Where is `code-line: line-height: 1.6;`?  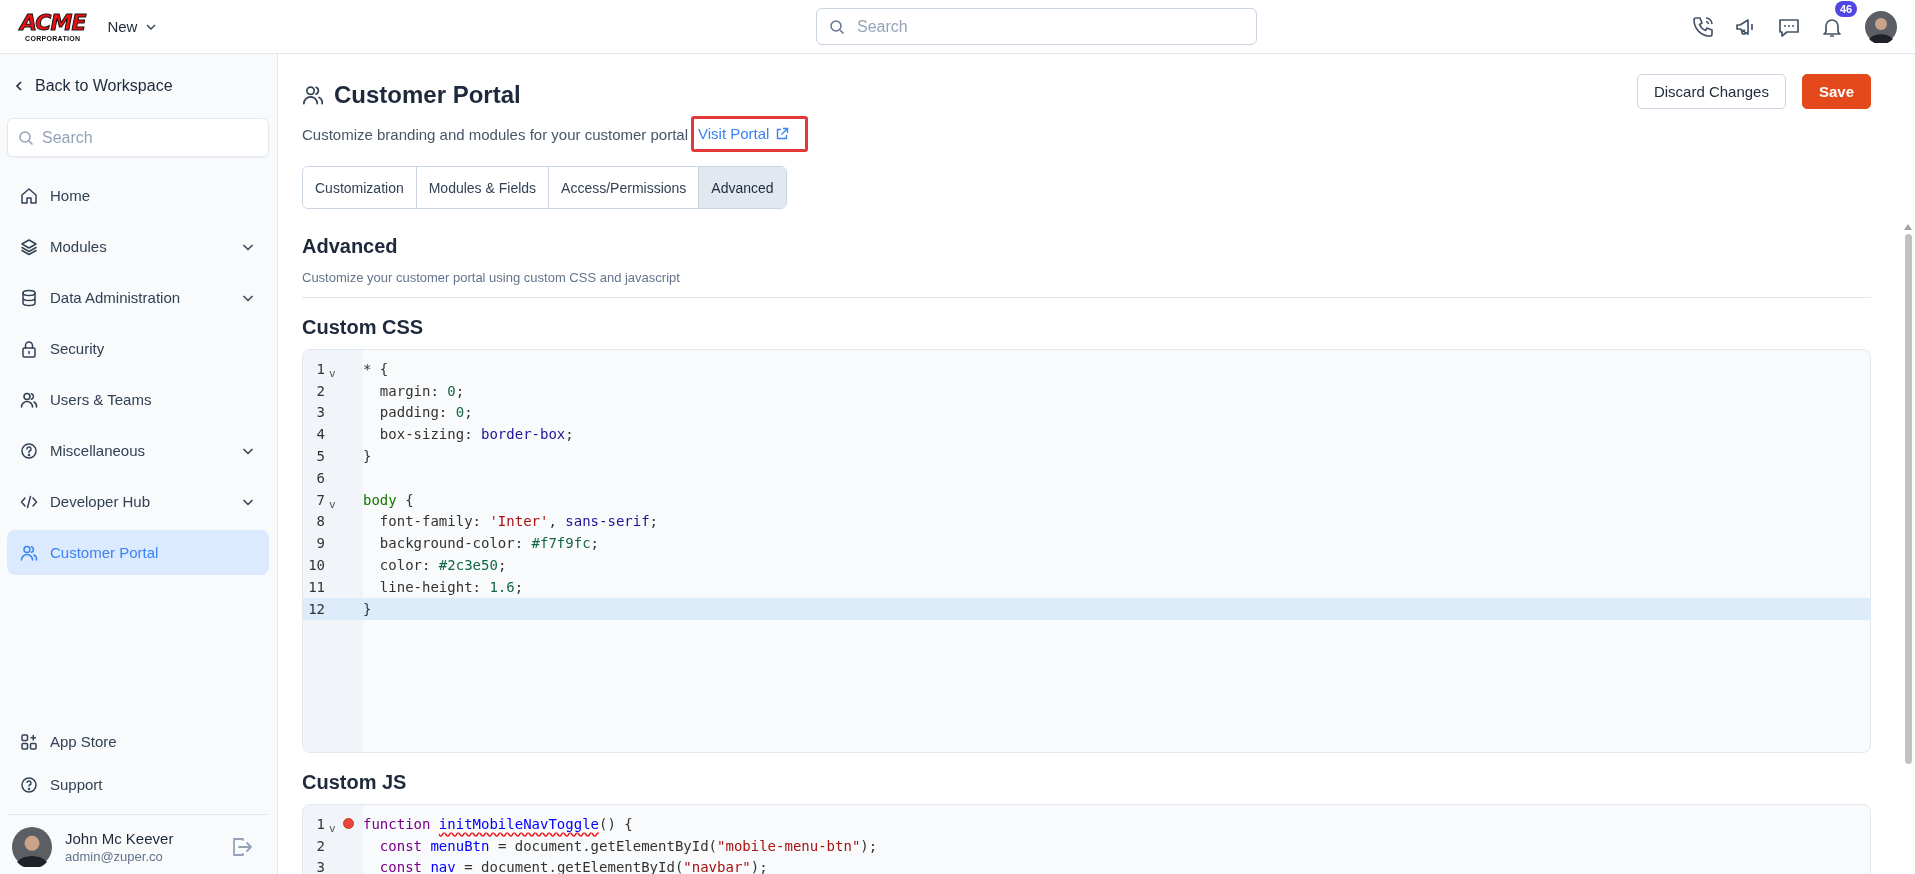 code-line: line-height: 1.6; is located at coordinates (451, 586).